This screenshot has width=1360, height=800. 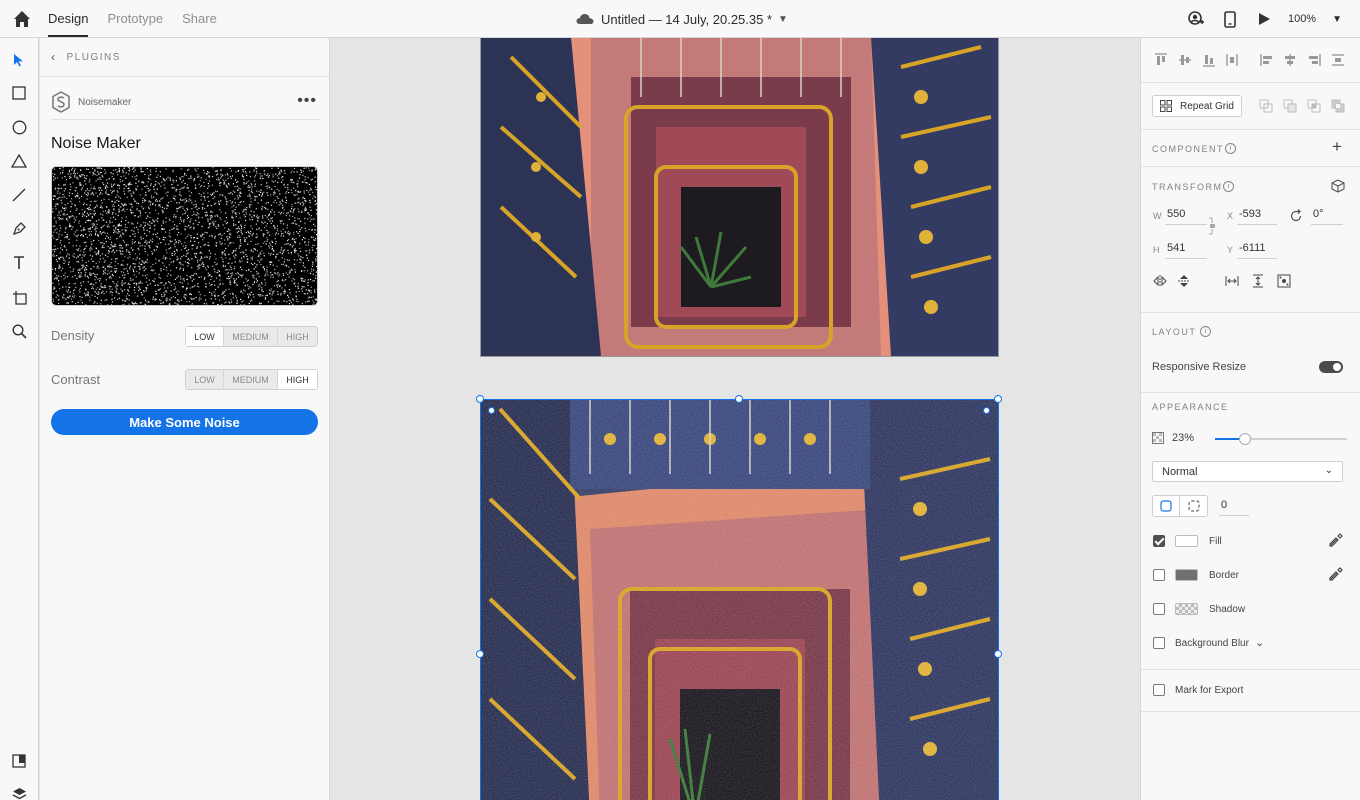 What do you see at coordinates (1267, 60) in the screenshot?
I see `align-left-icon` at bounding box center [1267, 60].